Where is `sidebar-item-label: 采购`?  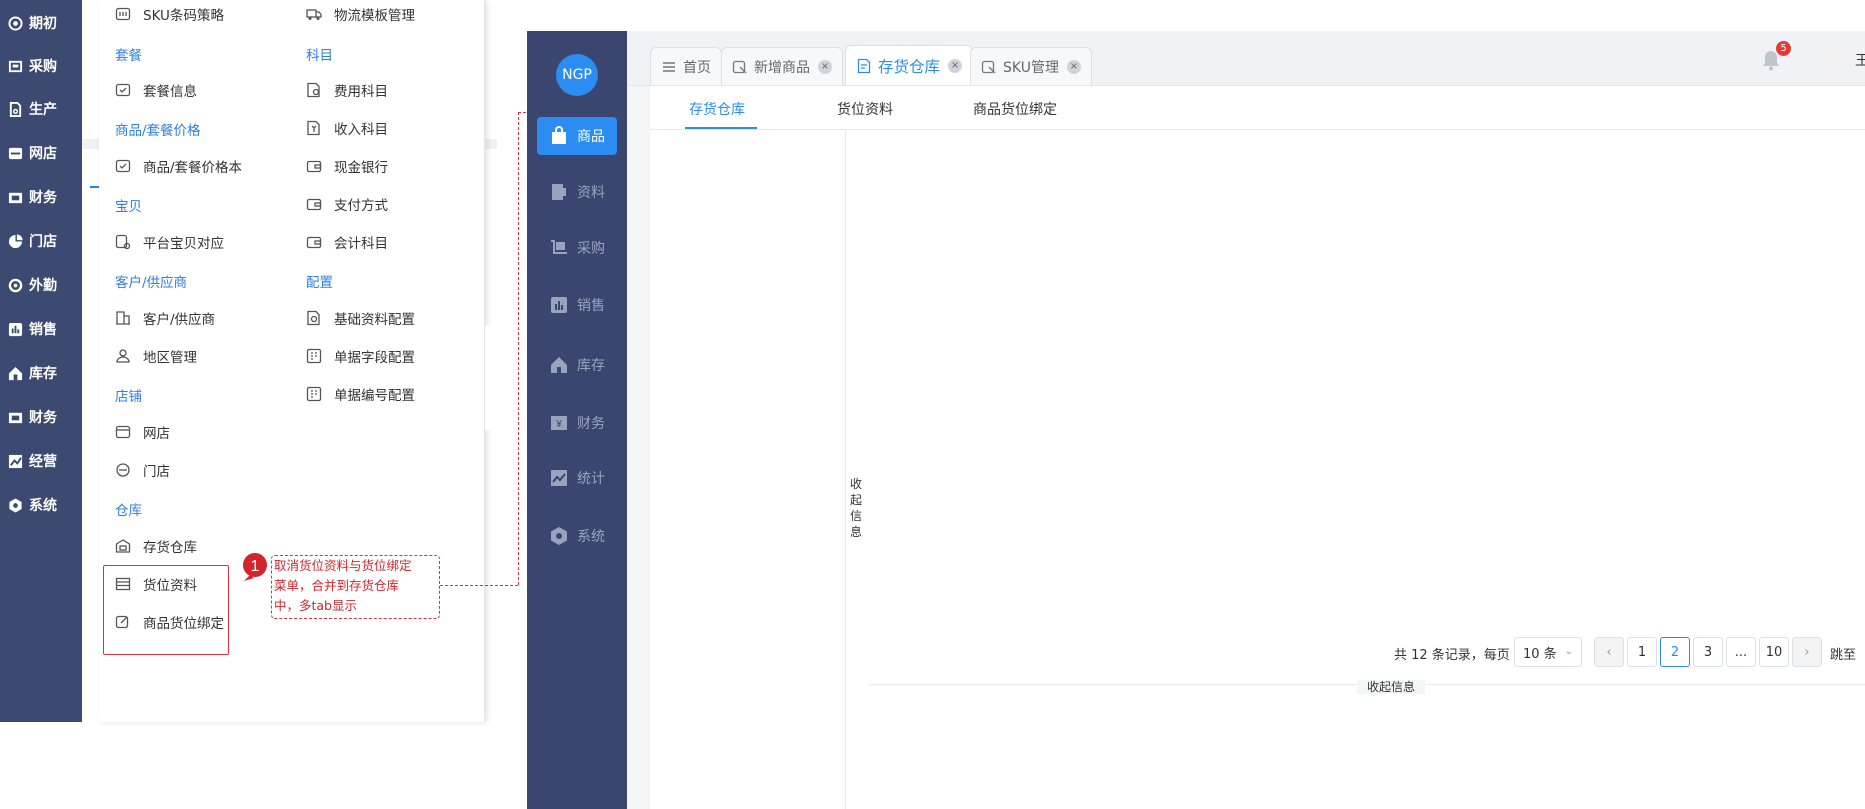
sidebar-item-label: 采购 is located at coordinates (43, 67).